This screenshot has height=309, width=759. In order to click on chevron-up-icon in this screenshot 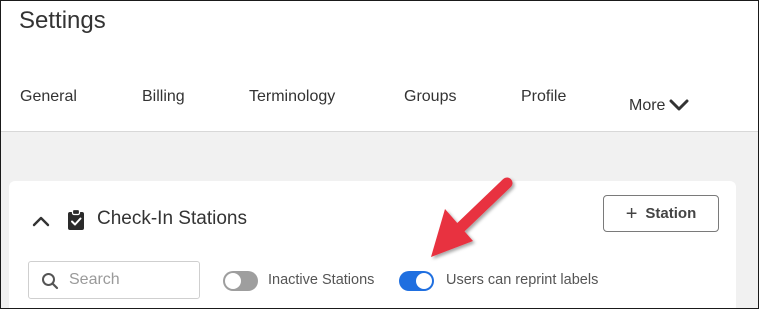, I will do `click(41, 221)`.